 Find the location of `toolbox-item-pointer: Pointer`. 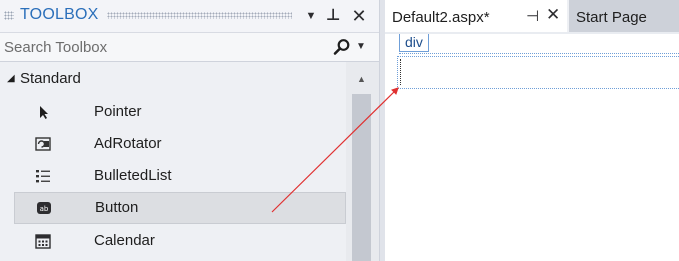

toolbox-item-pointer: Pointer is located at coordinates (173, 112).